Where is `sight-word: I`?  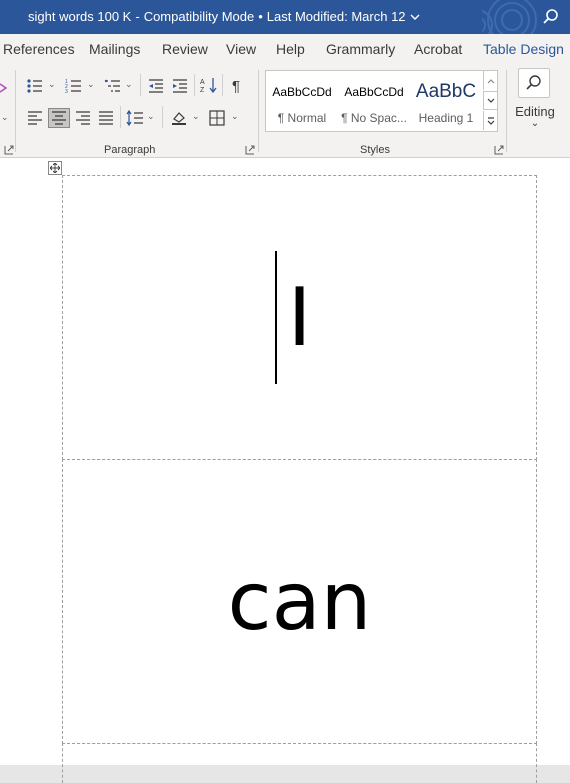
sight-word: I is located at coordinates (299, 317).